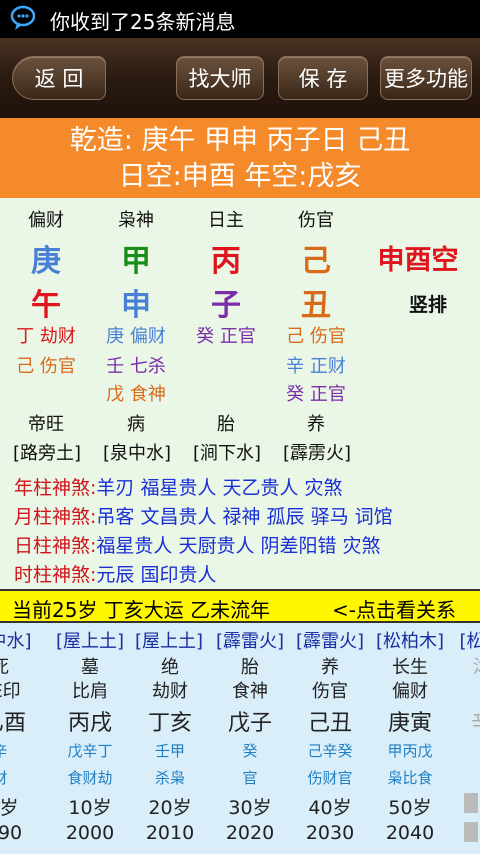 Image resolution: width=480 pixels, height=854 pixels. Describe the element at coordinates (330, 641) in the screenshot. I see `dayun-nayin: [霹雷火]` at that location.